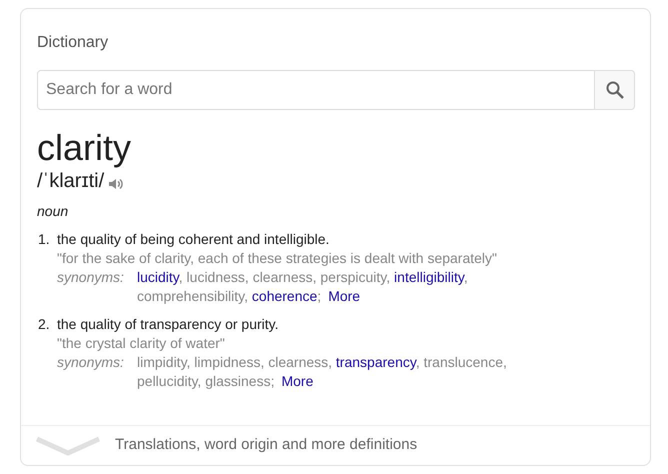 The image size is (668, 474). Describe the element at coordinates (84, 148) in the screenshot. I see `headword: clarity` at that location.